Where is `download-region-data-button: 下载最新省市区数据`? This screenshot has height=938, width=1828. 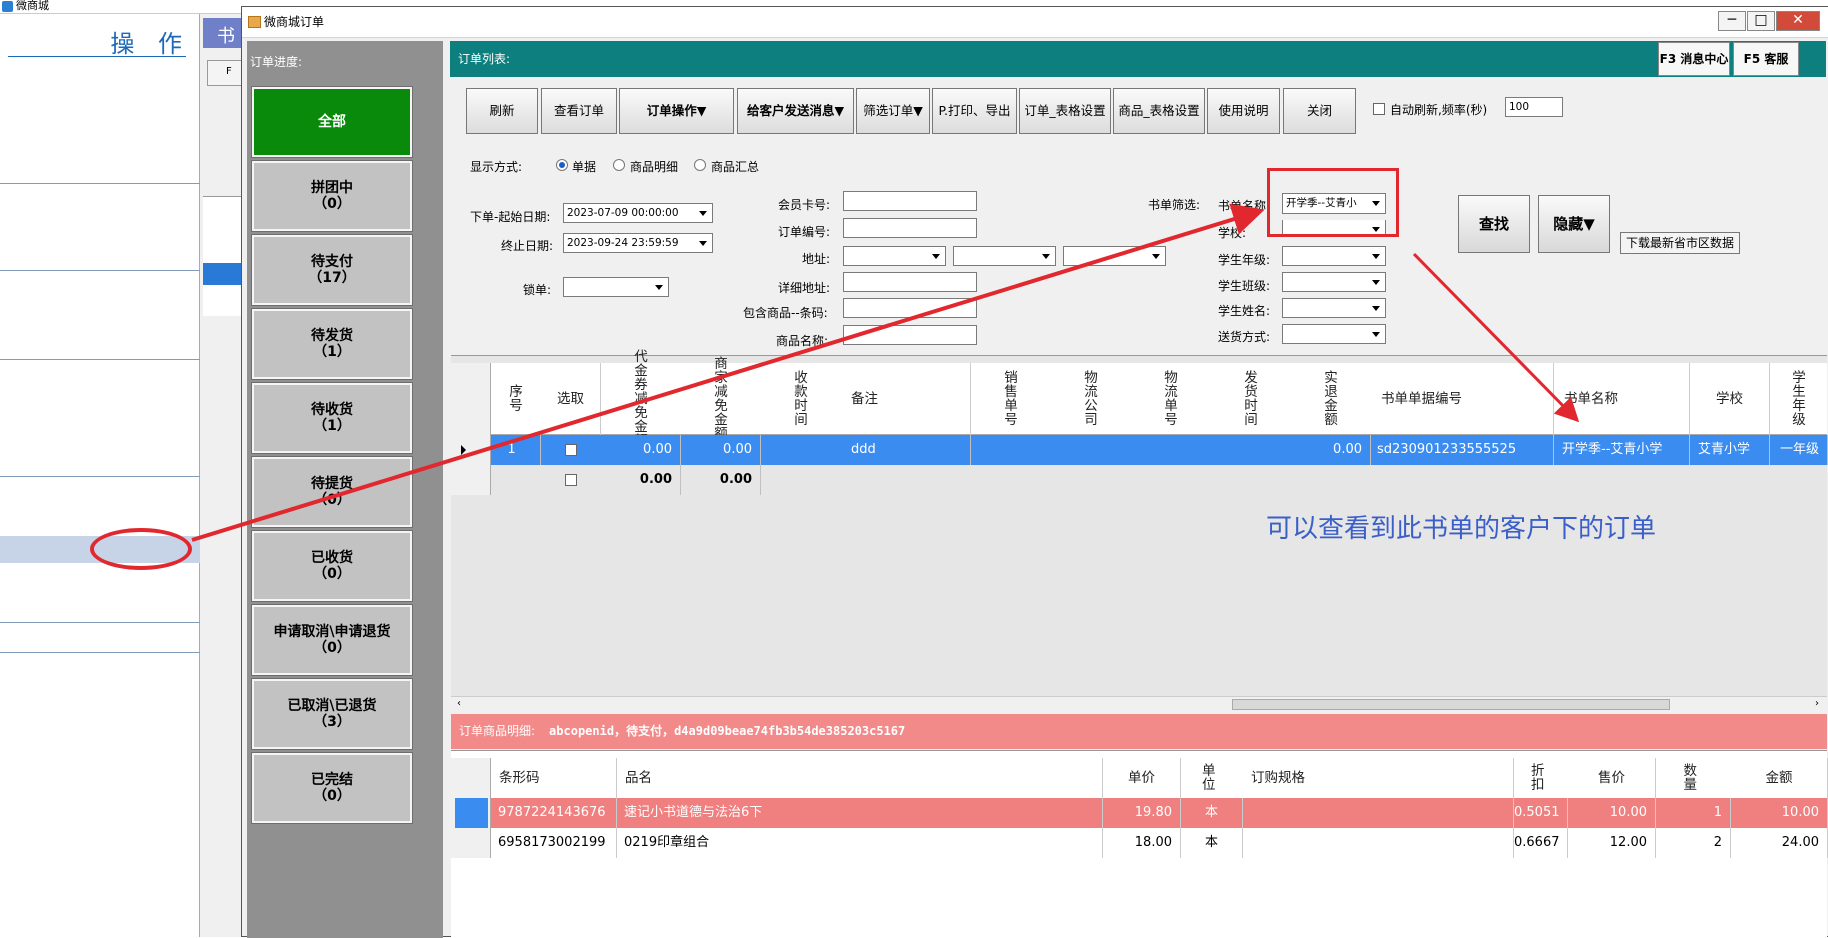 download-region-data-button: 下载最新省市区数据 is located at coordinates (1680, 243).